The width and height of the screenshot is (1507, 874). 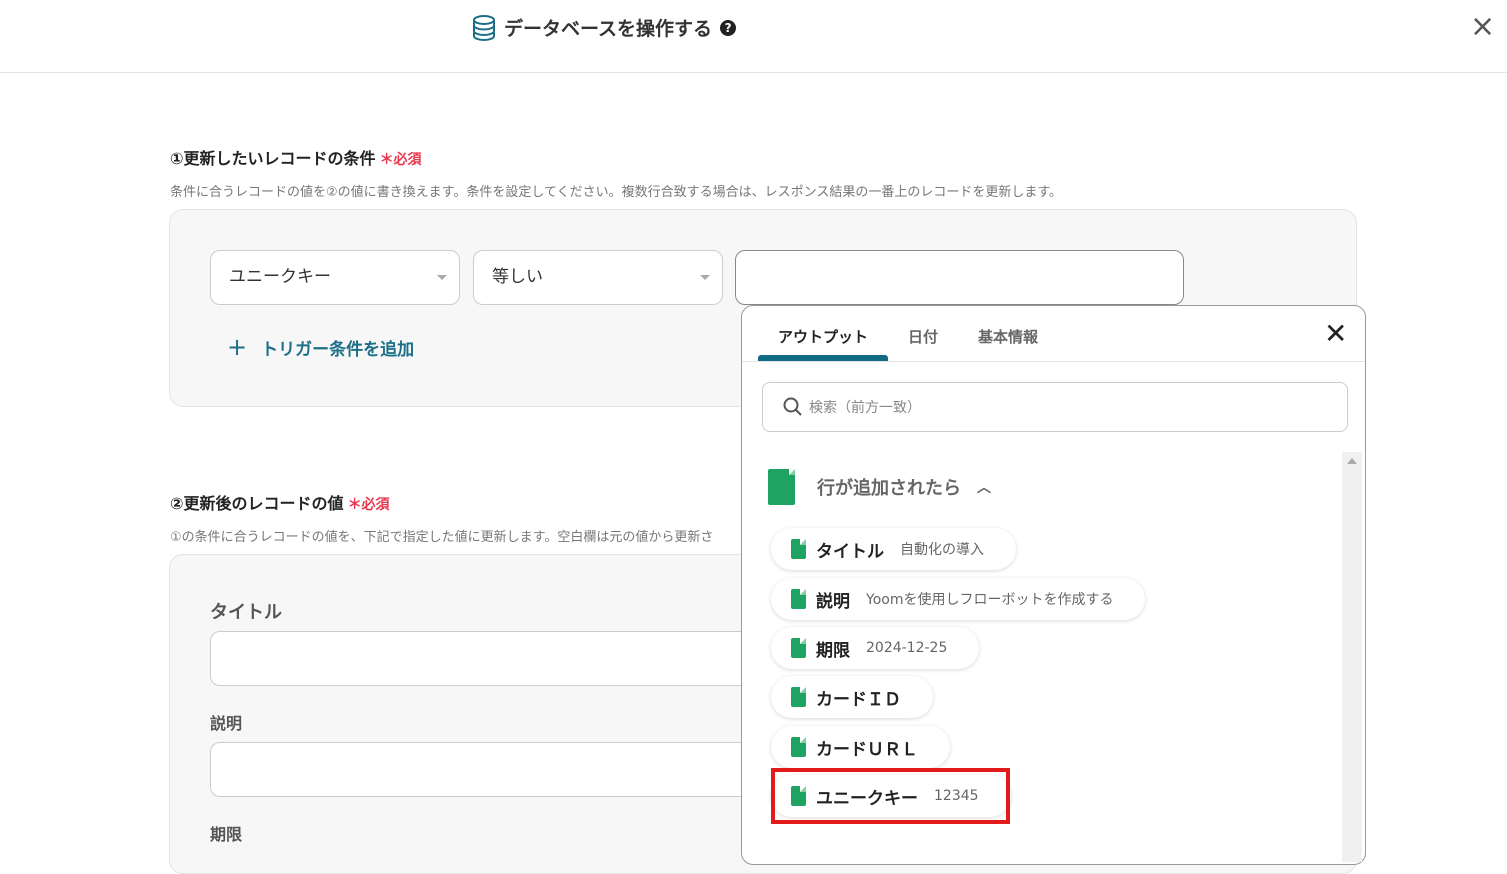 What do you see at coordinates (1482, 27) in the screenshot?
I see `close-icon: ×` at bounding box center [1482, 27].